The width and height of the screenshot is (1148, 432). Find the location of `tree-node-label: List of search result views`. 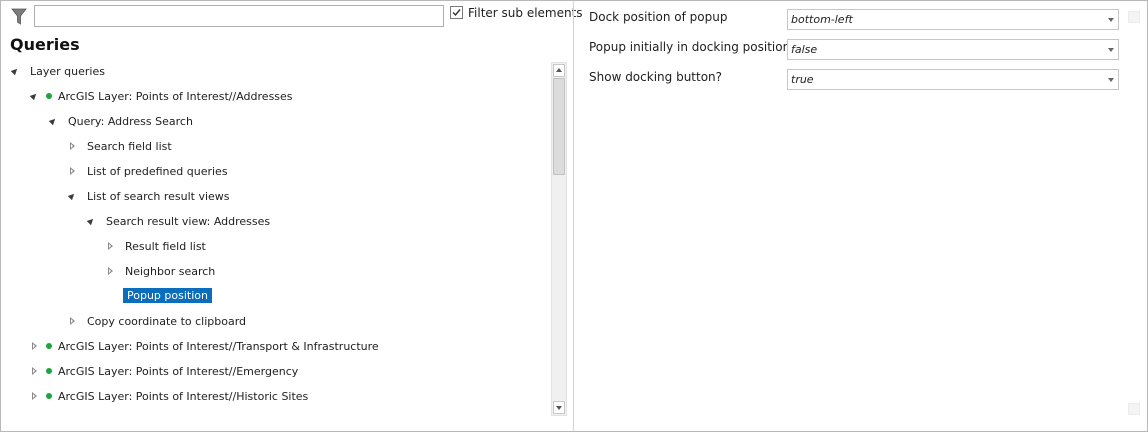

tree-node-label: List of search result views is located at coordinates (158, 196).